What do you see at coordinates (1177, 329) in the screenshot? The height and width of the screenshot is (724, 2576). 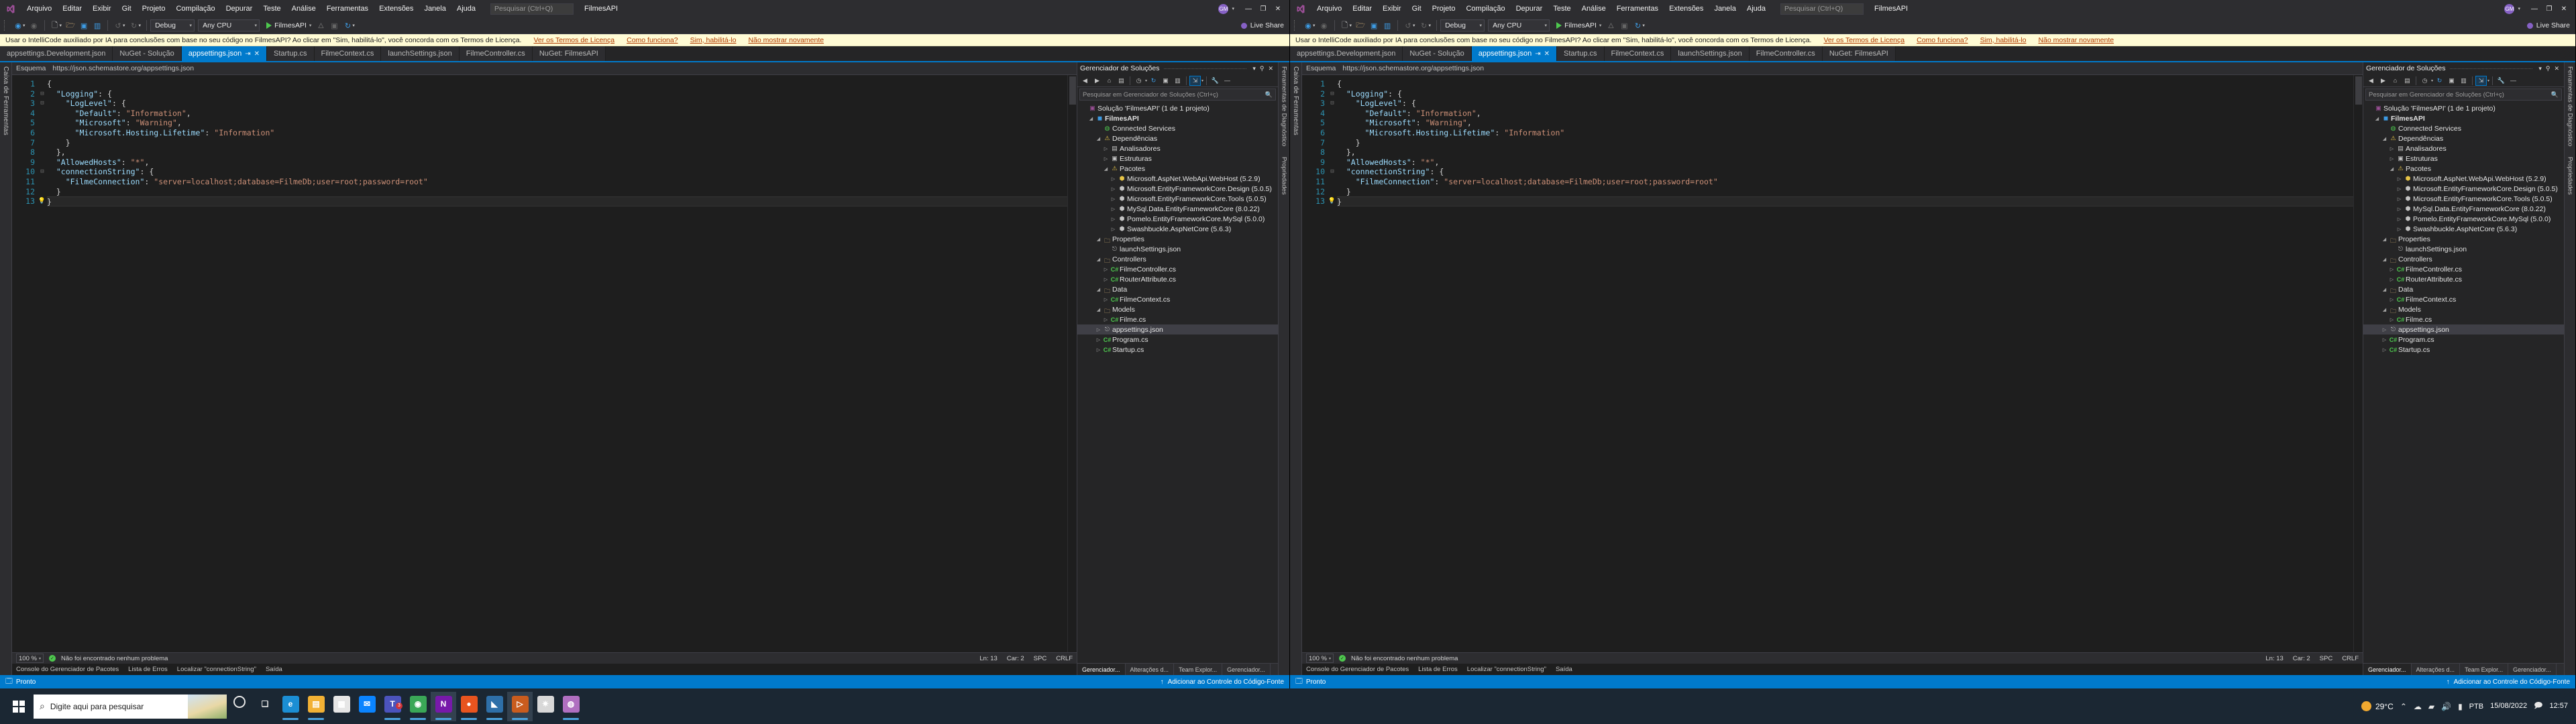 I see `tree-node: ▷ ⎋ appsettings.json` at bounding box center [1177, 329].